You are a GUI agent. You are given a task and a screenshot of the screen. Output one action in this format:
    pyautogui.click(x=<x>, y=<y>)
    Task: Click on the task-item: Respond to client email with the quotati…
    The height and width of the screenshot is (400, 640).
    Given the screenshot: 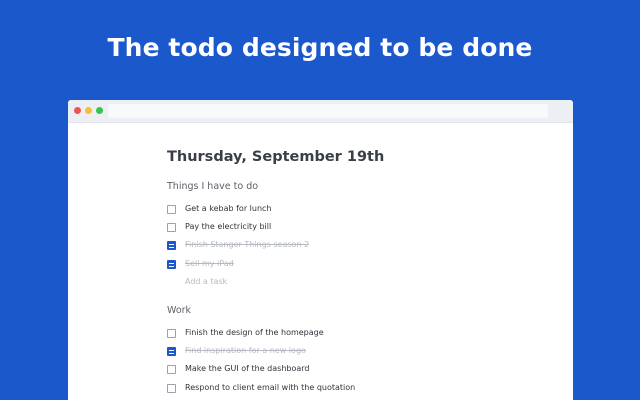 What is the action you would take?
    pyautogui.click(x=261, y=388)
    